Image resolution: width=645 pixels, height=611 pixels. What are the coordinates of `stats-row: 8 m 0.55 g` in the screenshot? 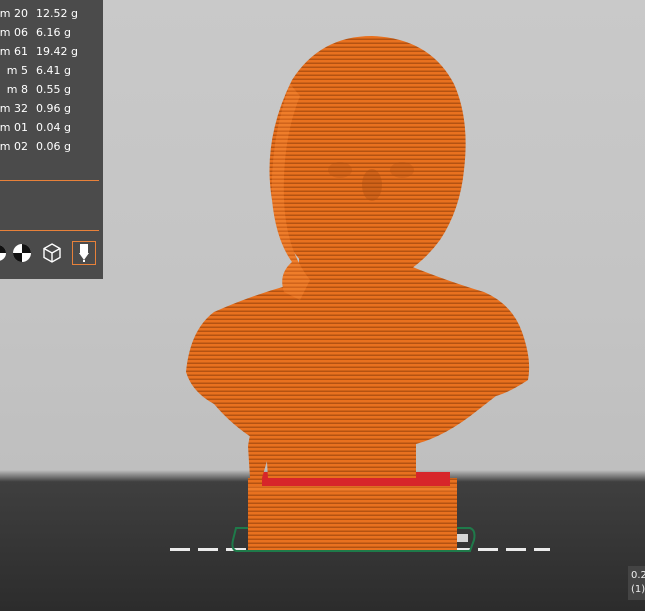 It's located at (51, 89).